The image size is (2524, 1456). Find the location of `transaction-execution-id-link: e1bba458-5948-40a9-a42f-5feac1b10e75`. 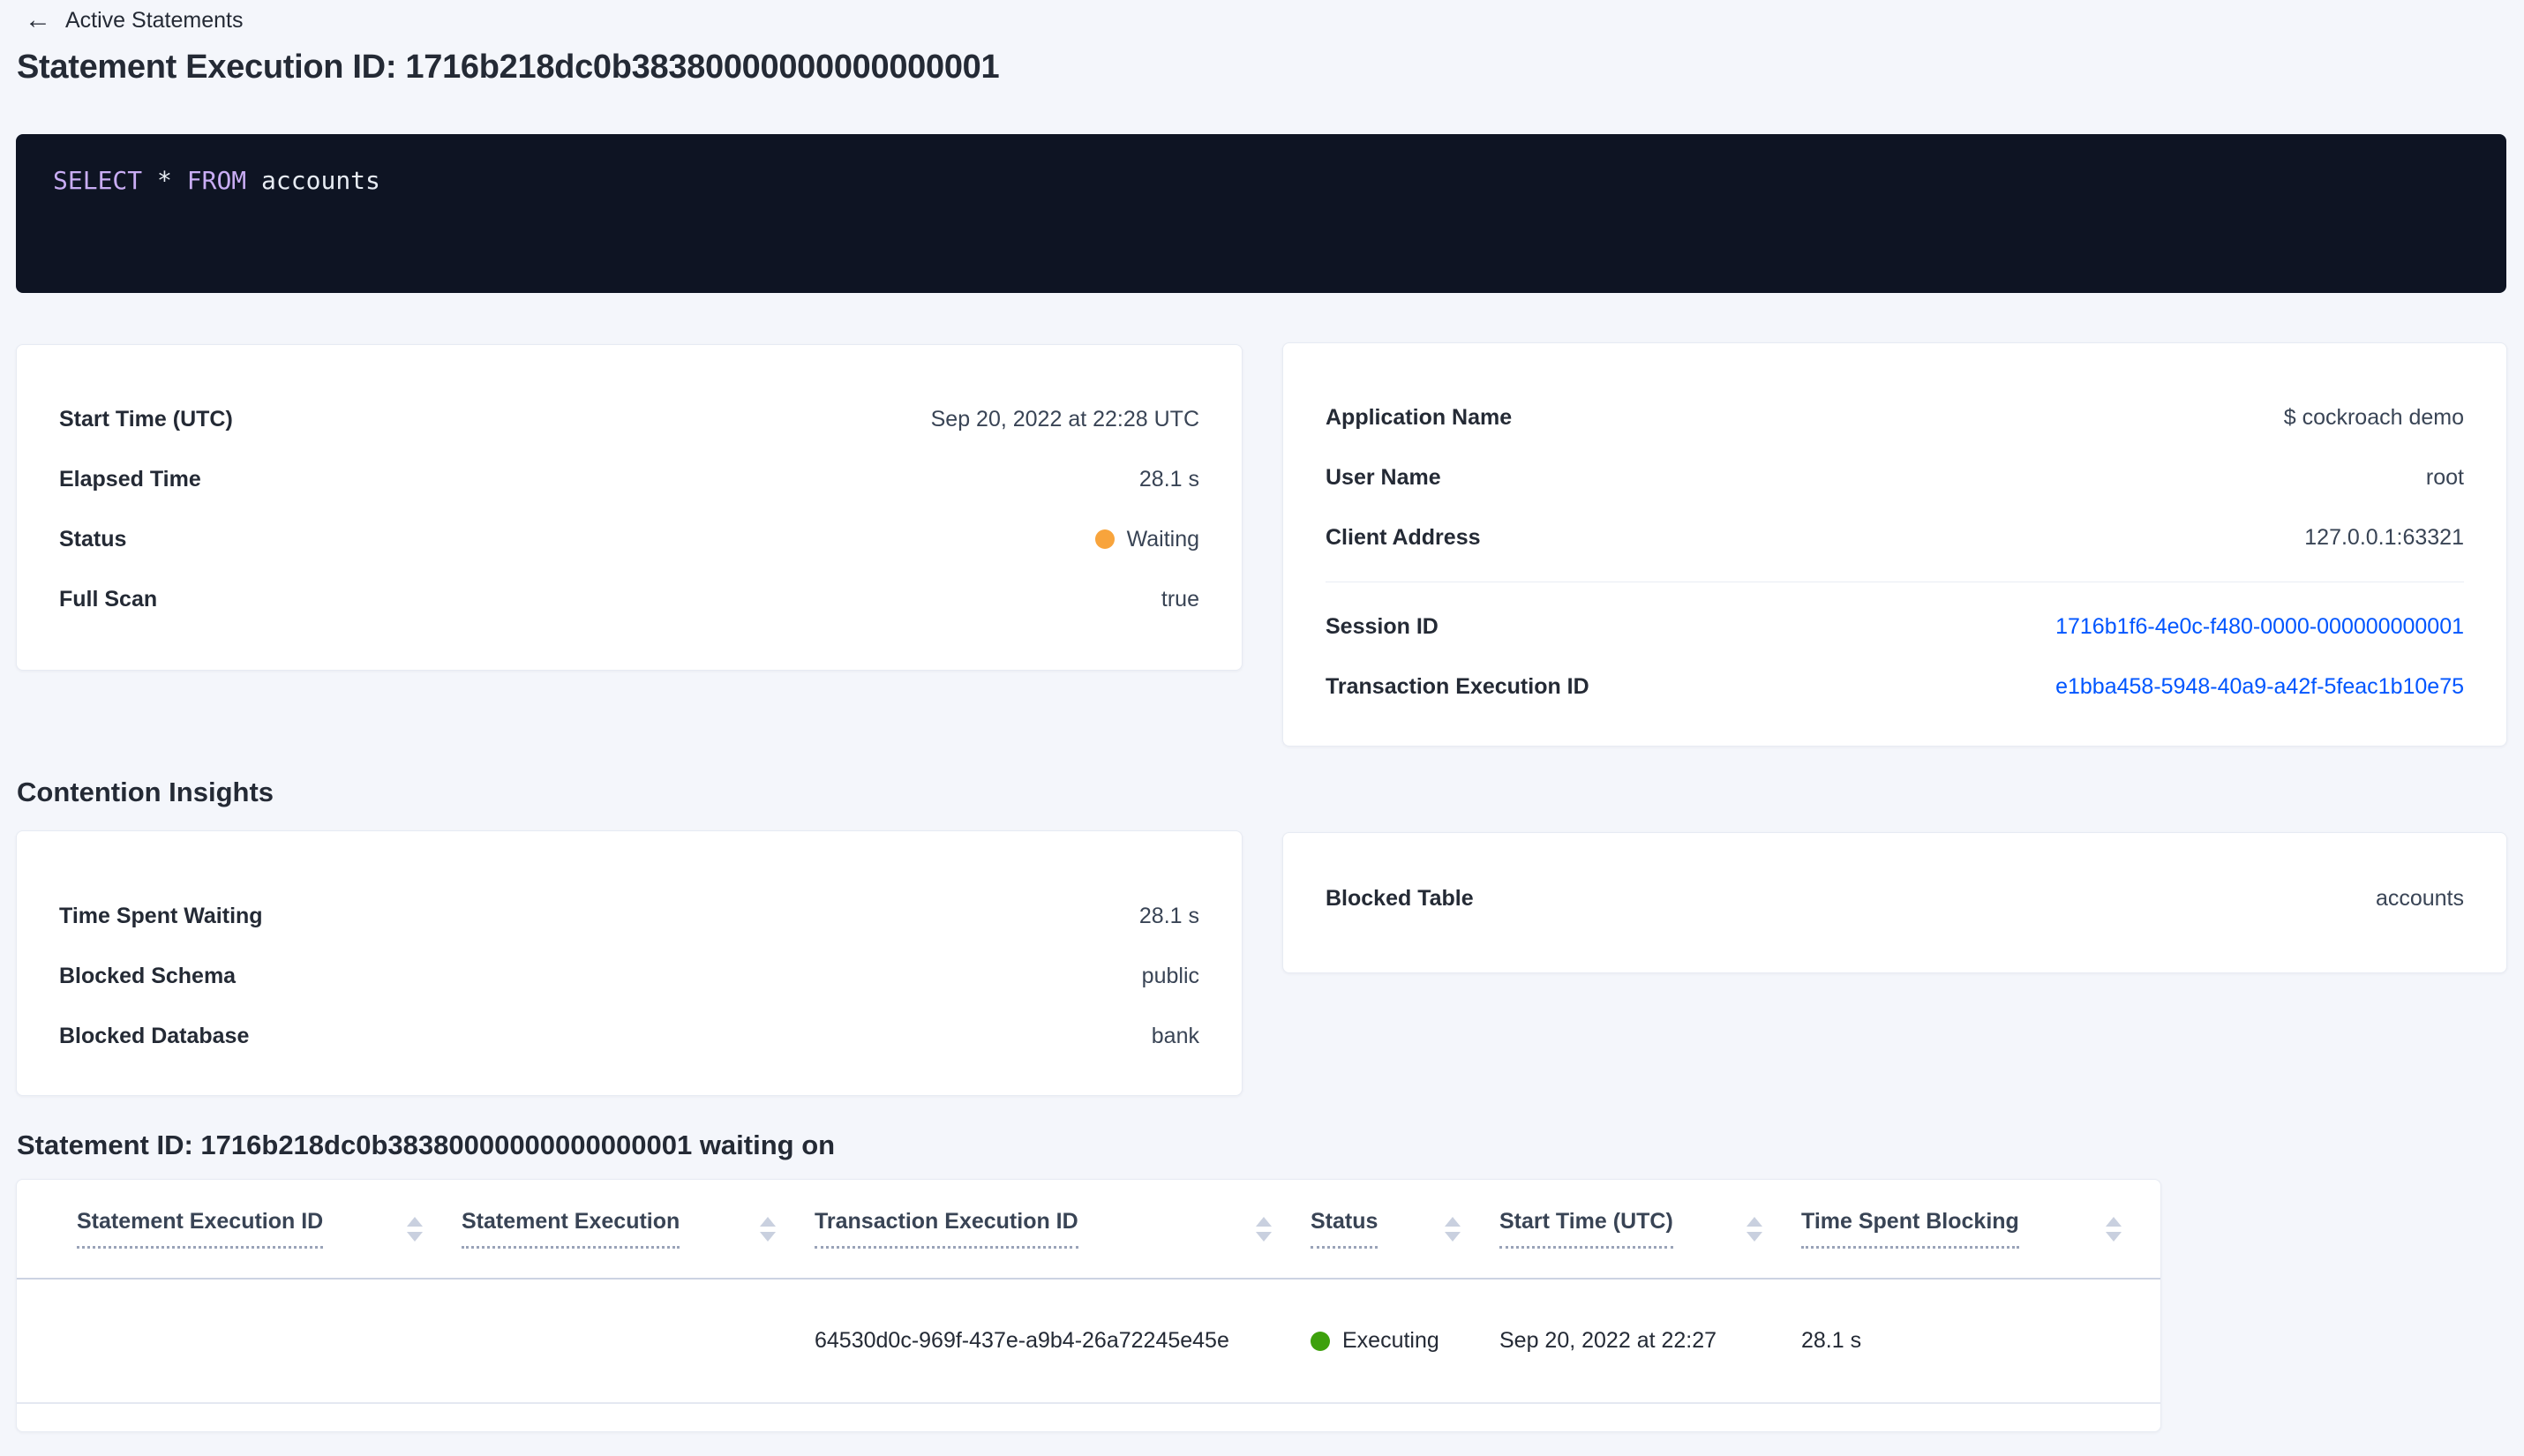

transaction-execution-id-link: e1bba458-5948-40a9-a42f-5feac1b10e75 is located at coordinates (2259, 687).